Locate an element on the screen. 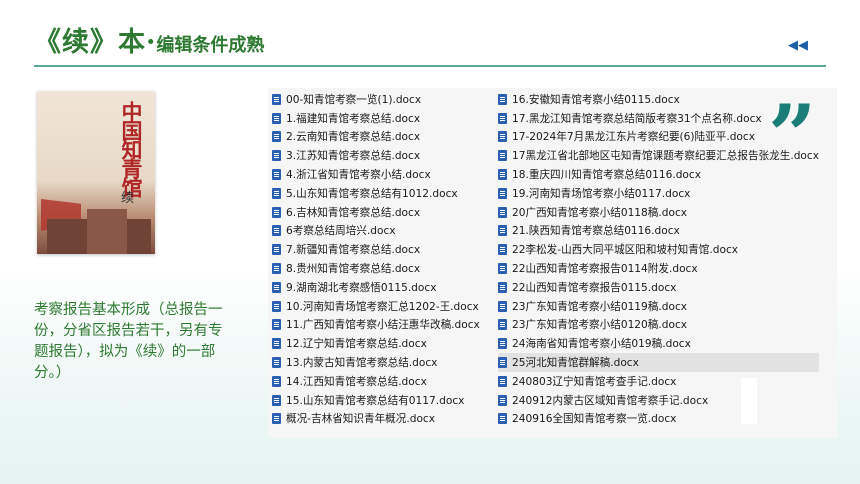 This screenshot has width=860, height=484. file-item: 240916全国知青馆考察一览.docx is located at coordinates (658, 419).